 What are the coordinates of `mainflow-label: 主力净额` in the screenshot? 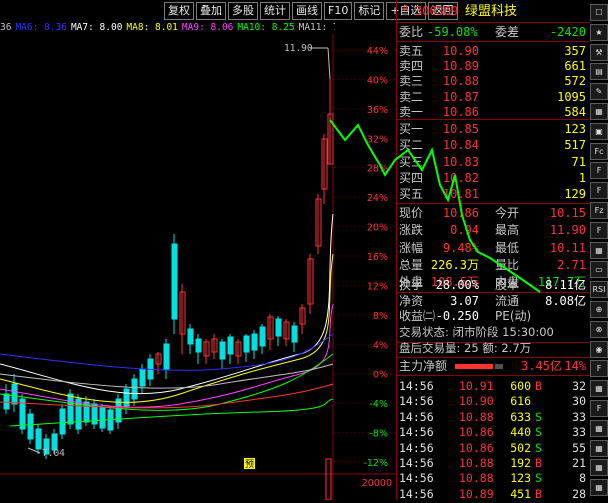 It's located at (423, 366).